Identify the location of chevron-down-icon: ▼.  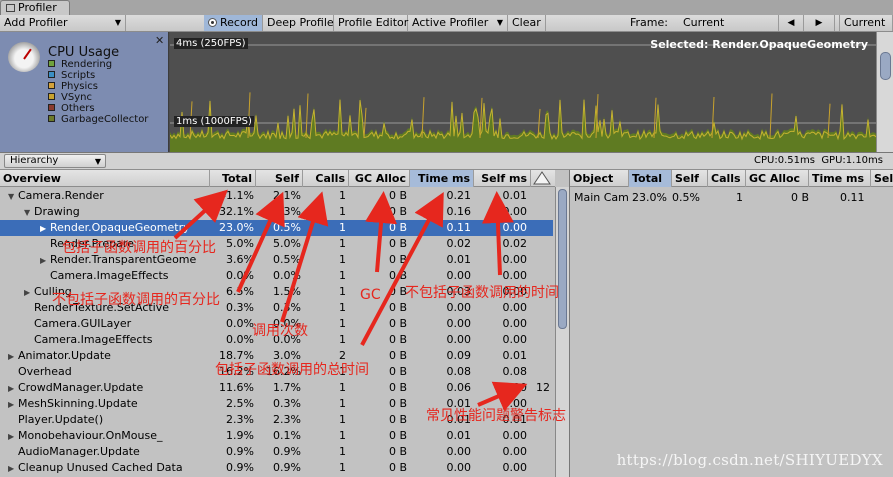
(499, 22).